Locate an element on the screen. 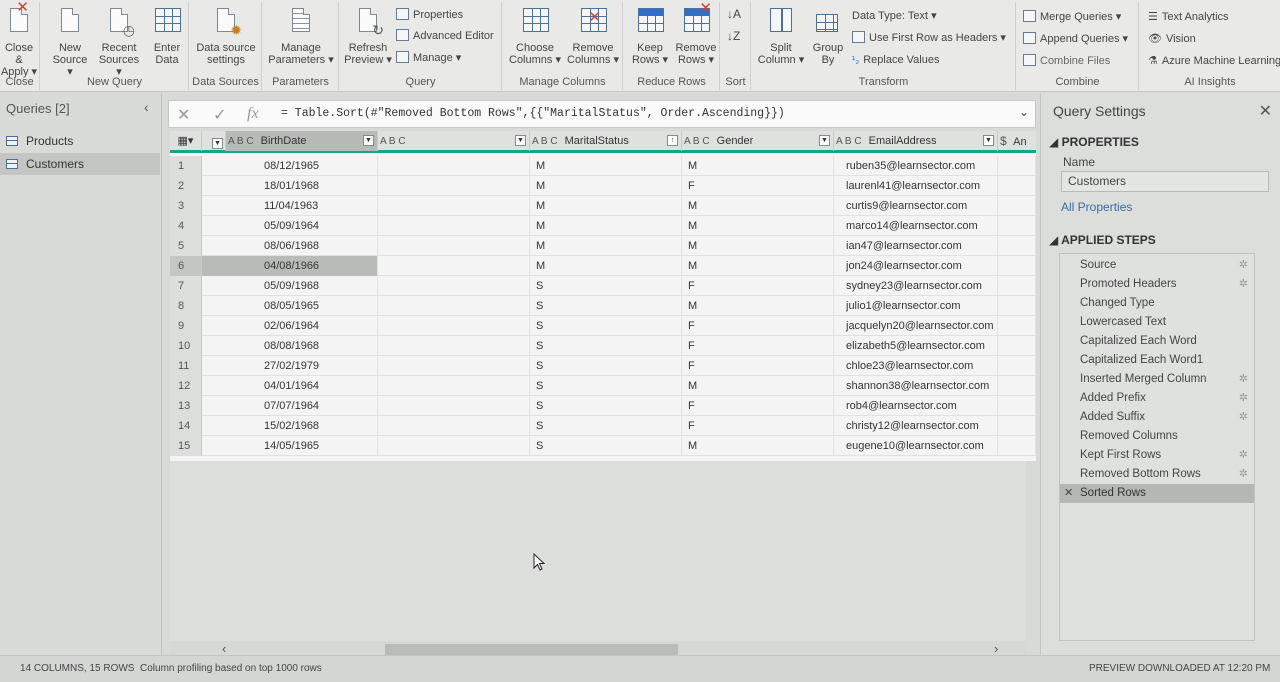 This screenshot has width=1280, height=682. cell-emailaddress: marco14@learnsector.com is located at coordinates (916, 226).